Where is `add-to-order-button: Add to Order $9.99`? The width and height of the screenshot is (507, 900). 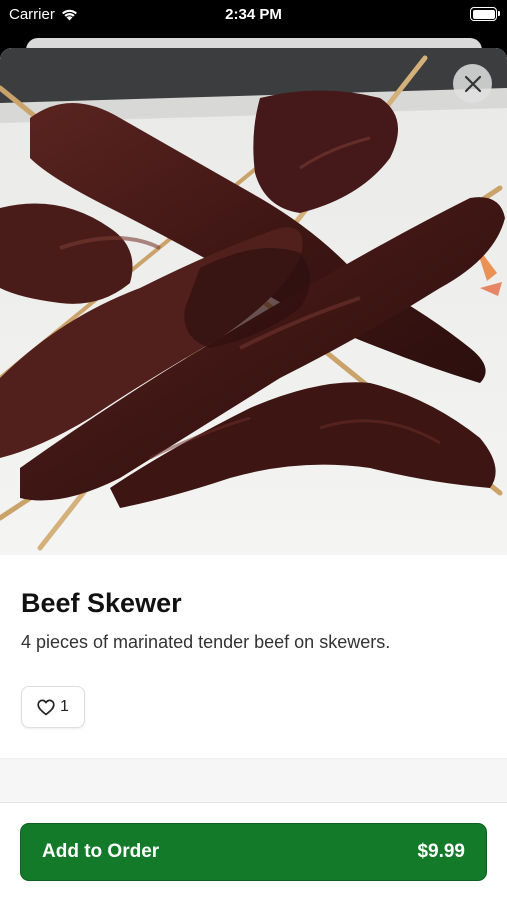
add-to-order-button: Add to Order $9.99 is located at coordinates (253, 852).